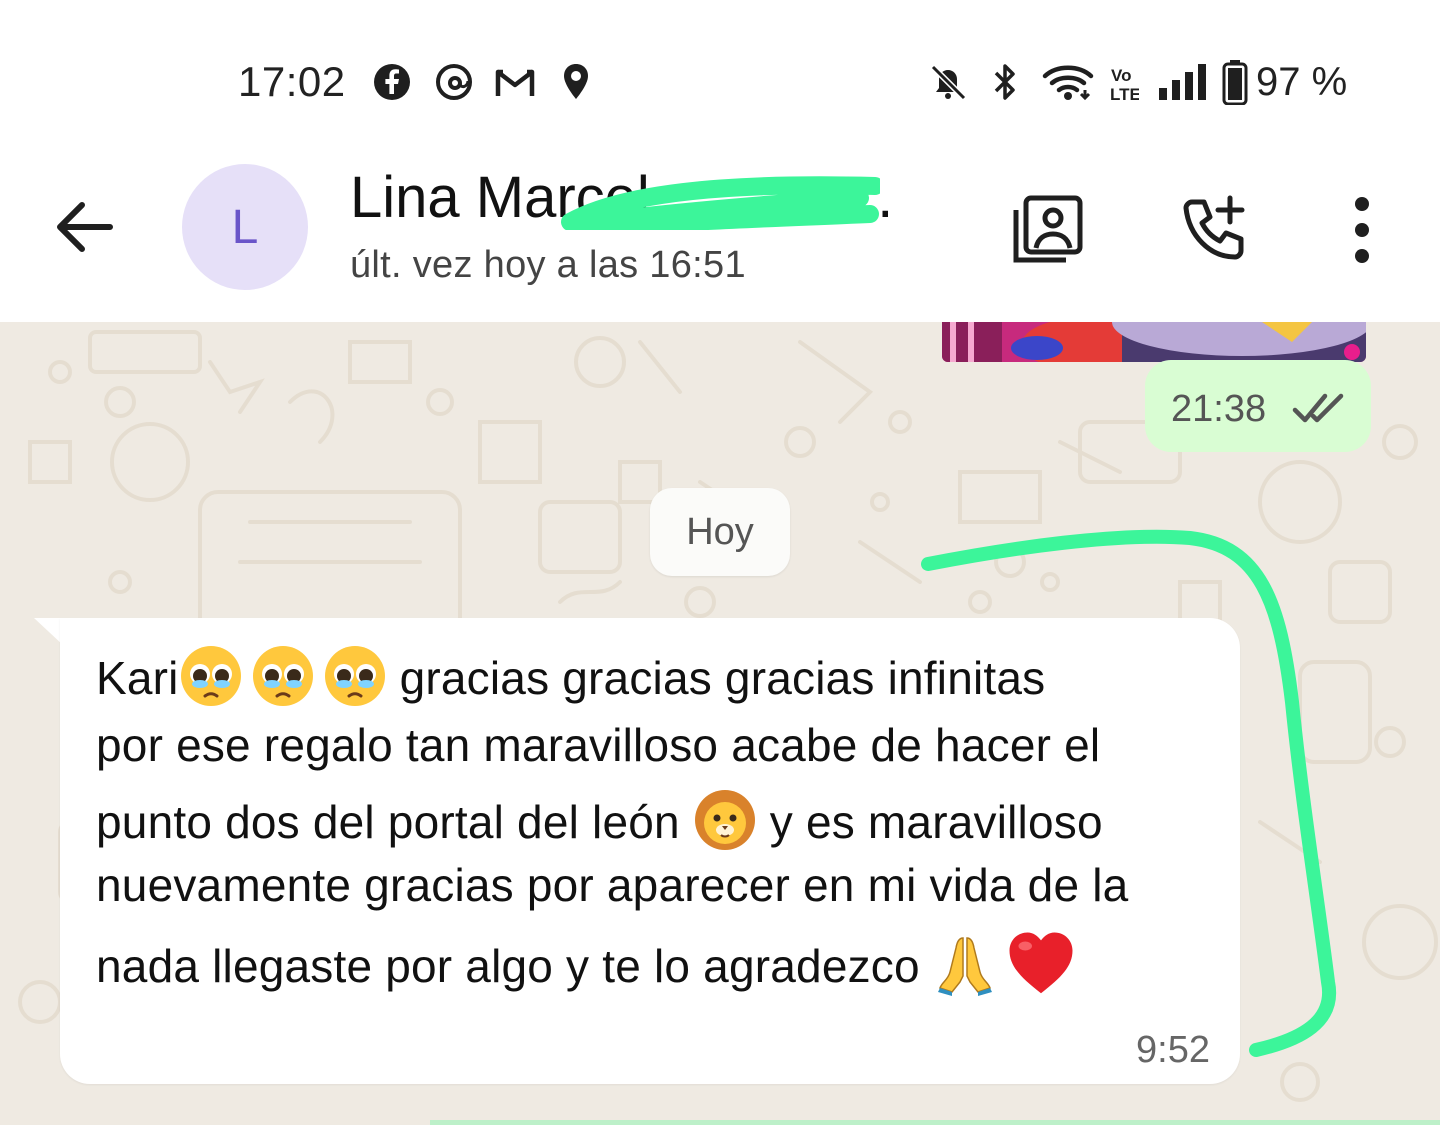  I want to click on status-bar: 17:02 Vo LTE 97 %, so click(720, 75).